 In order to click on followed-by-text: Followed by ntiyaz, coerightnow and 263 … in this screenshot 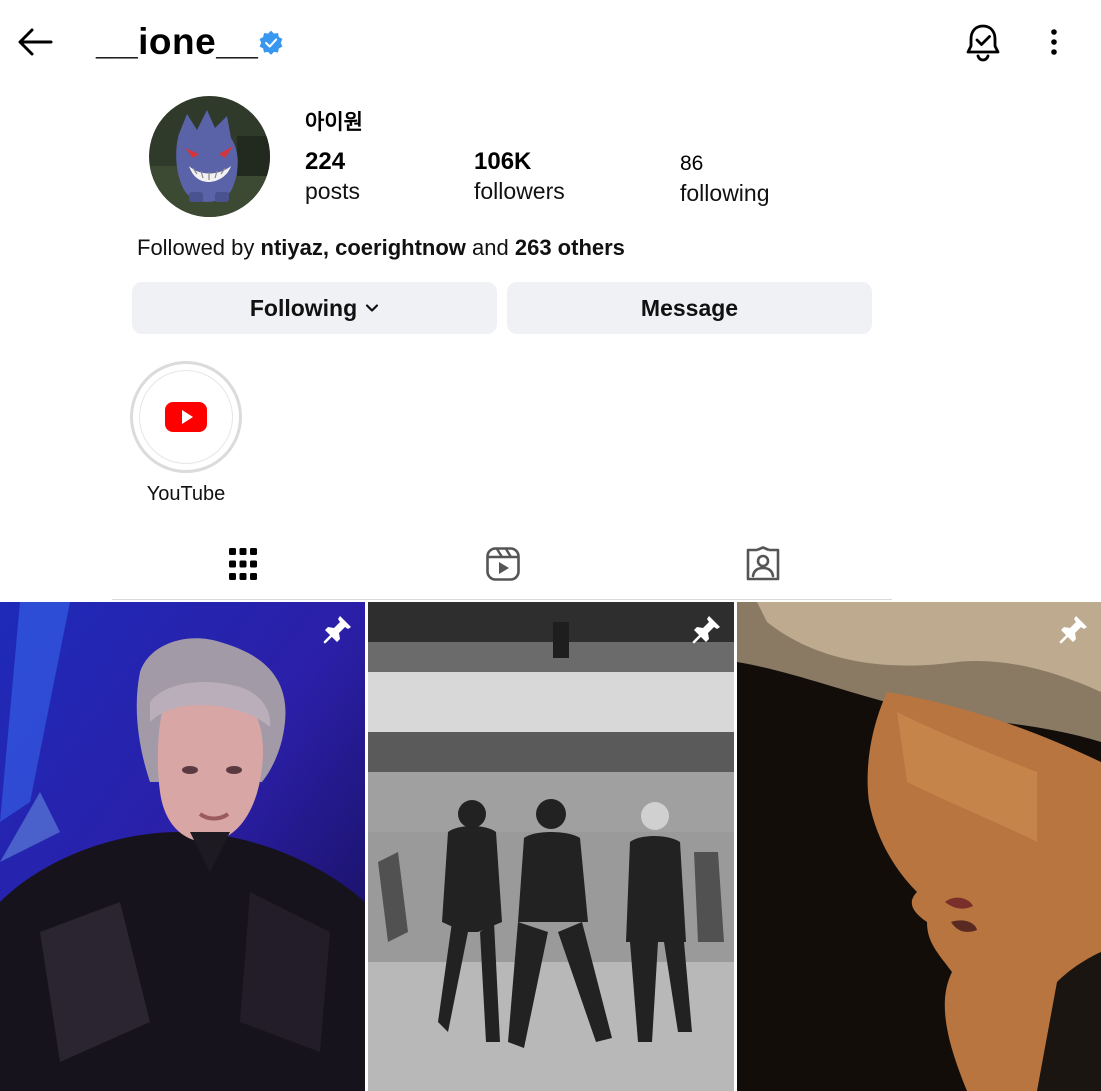, I will do `click(381, 248)`.